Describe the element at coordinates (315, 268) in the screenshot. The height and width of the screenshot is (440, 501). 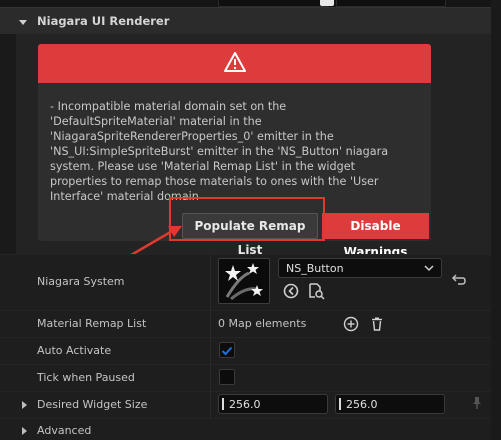
I see `niagara-system-value: NS_Button` at that location.